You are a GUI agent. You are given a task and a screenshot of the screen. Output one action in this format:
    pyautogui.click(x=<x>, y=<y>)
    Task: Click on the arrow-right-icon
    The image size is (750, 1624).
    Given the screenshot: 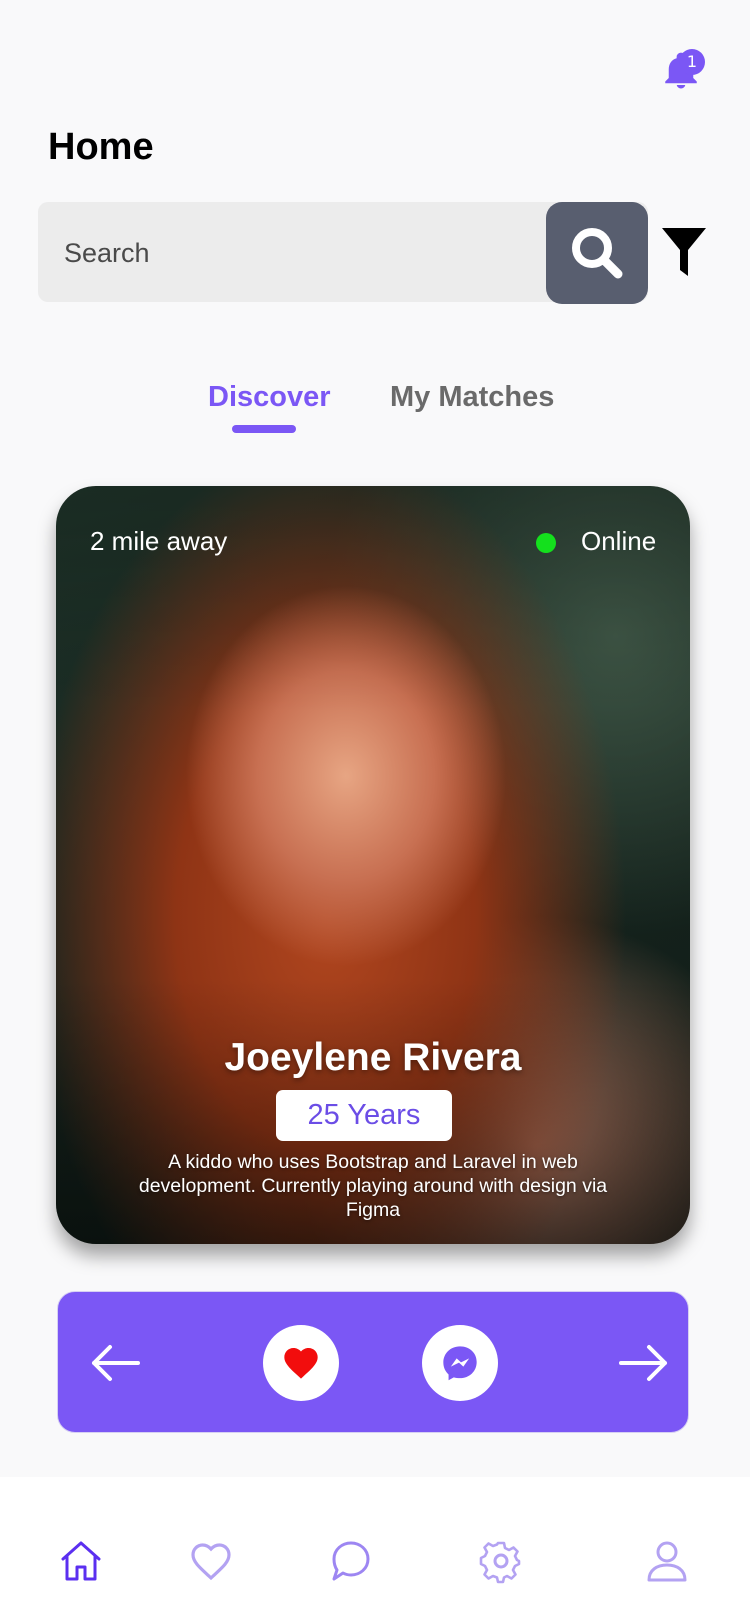 What is the action you would take?
    pyautogui.click(x=643, y=1363)
    